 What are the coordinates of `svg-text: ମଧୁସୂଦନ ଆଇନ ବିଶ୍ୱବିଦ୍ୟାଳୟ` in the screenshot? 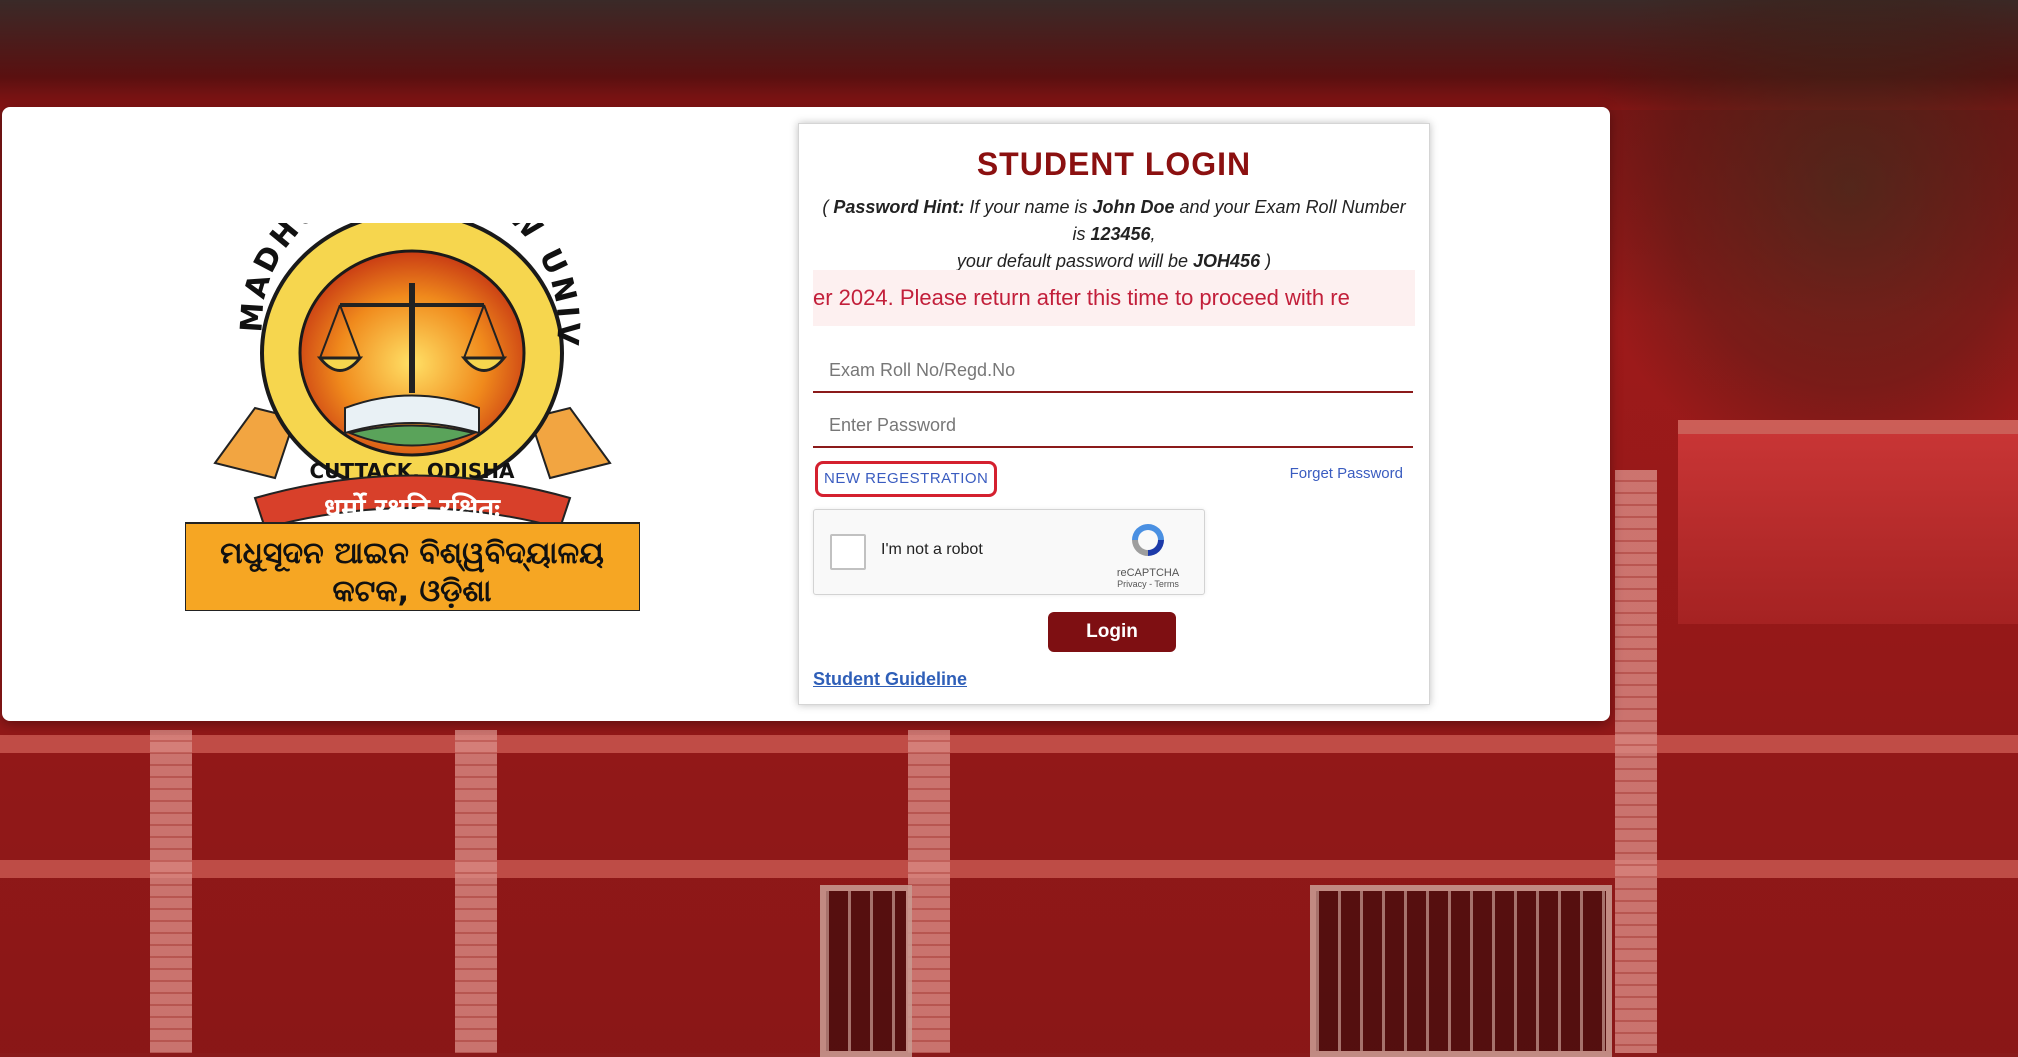 It's located at (412, 554).